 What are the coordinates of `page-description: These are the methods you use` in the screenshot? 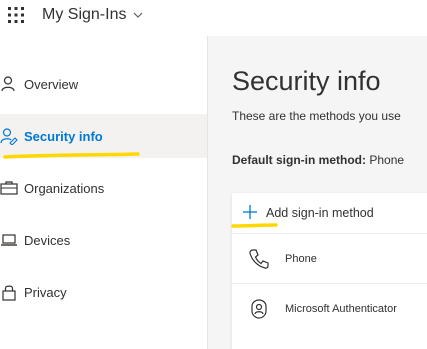 It's located at (316, 116).